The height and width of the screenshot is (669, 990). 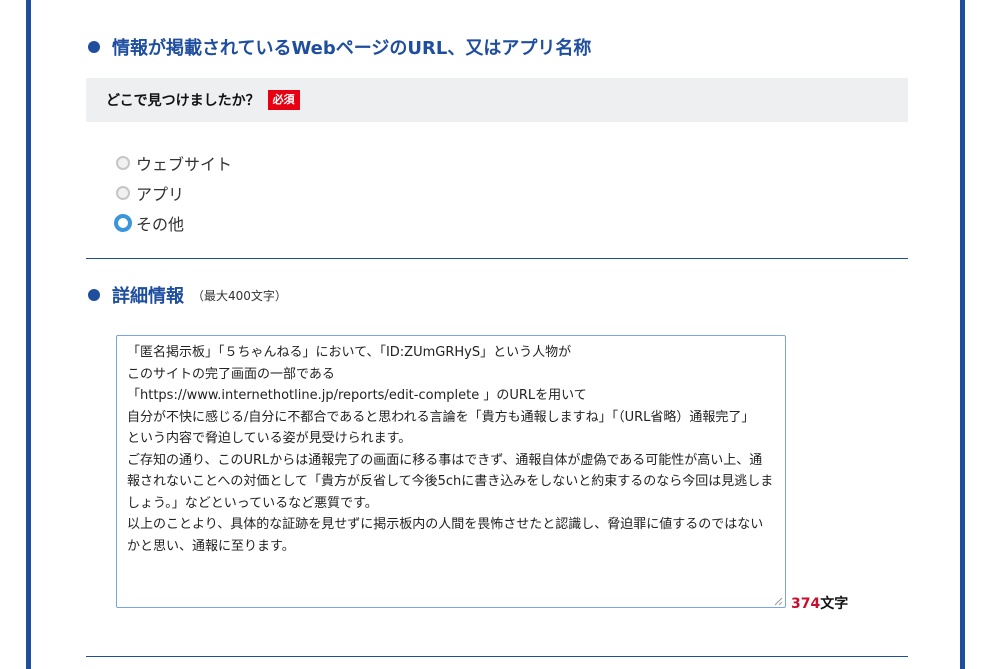 I want to click on radio-option-other: その他, so click(x=173, y=223).